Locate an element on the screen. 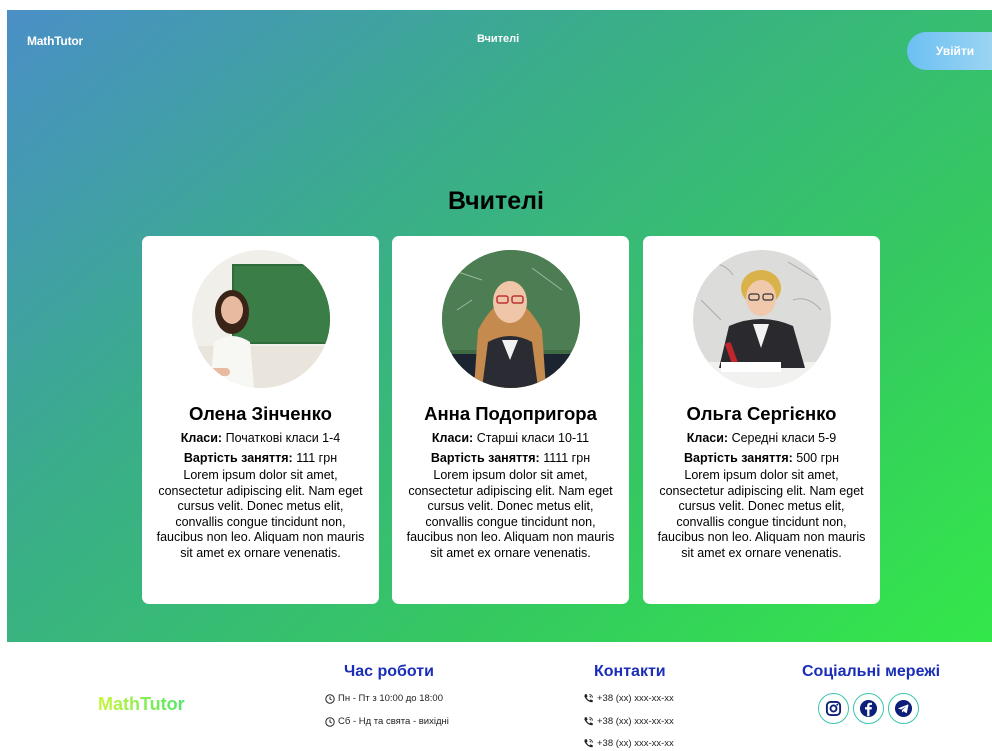  teacher-price: Вартість заняття: 500 грн is located at coordinates (761, 458).